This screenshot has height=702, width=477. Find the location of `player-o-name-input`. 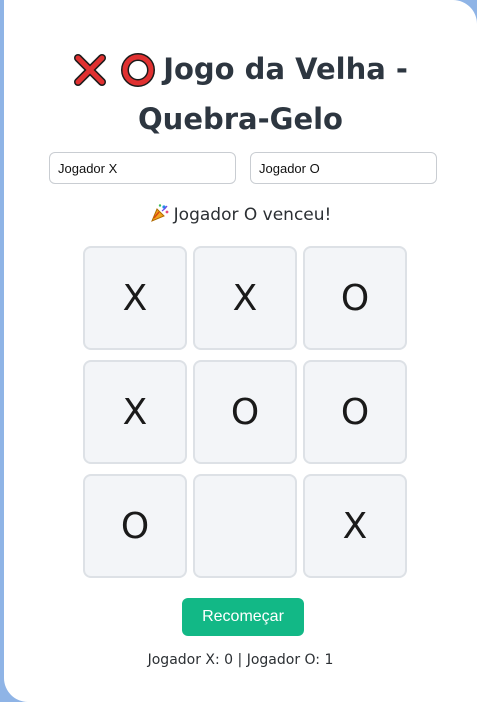

player-o-name-input is located at coordinates (343, 168).